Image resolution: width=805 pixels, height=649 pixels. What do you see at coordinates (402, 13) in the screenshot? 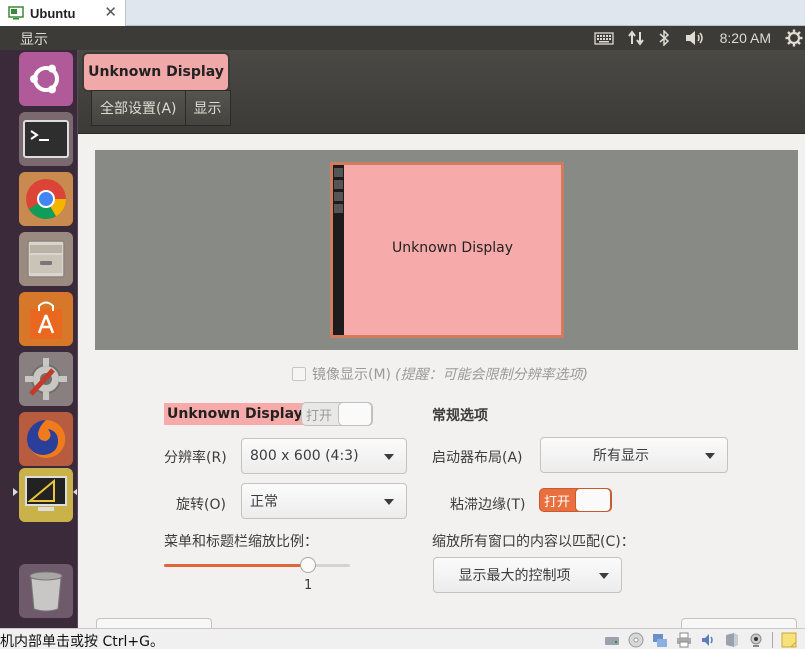
I see `vm-tab-bar: Ubuntu ✕` at bounding box center [402, 13].